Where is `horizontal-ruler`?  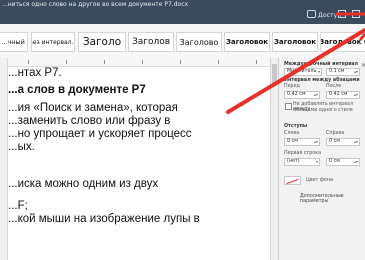
horizontal-ruler is located at coordinates (139, 62).